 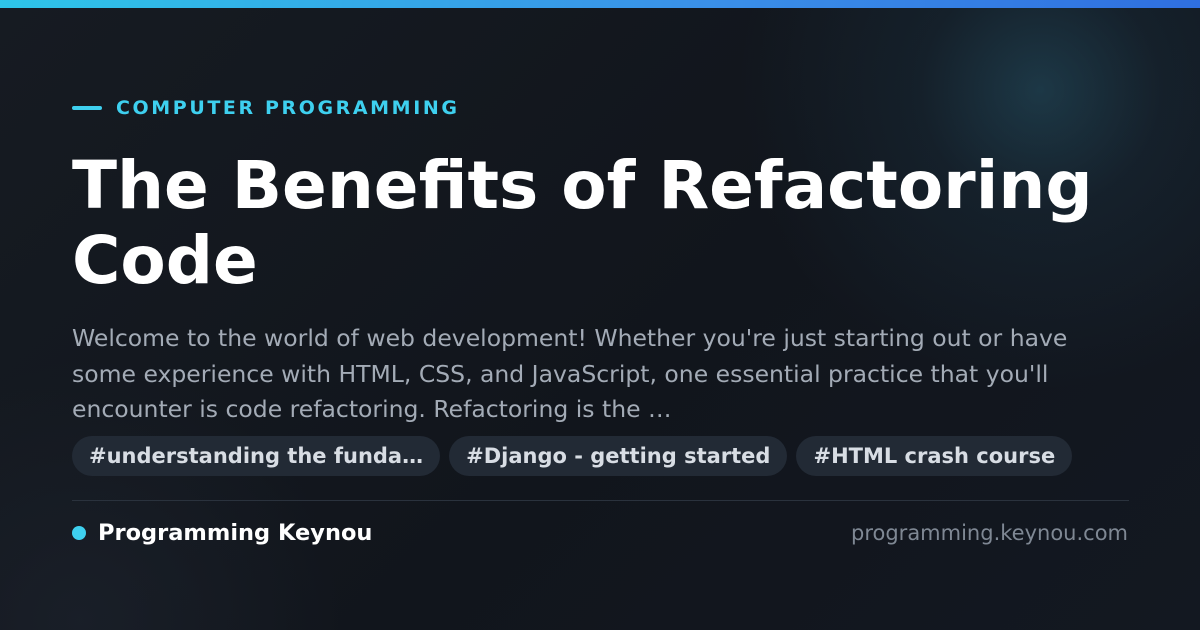 What do you see at coordinates (288, 108) in the screenshot?
I see `category-label: COMPUTER PROGRAMMING` at bounding box center [288, 108].